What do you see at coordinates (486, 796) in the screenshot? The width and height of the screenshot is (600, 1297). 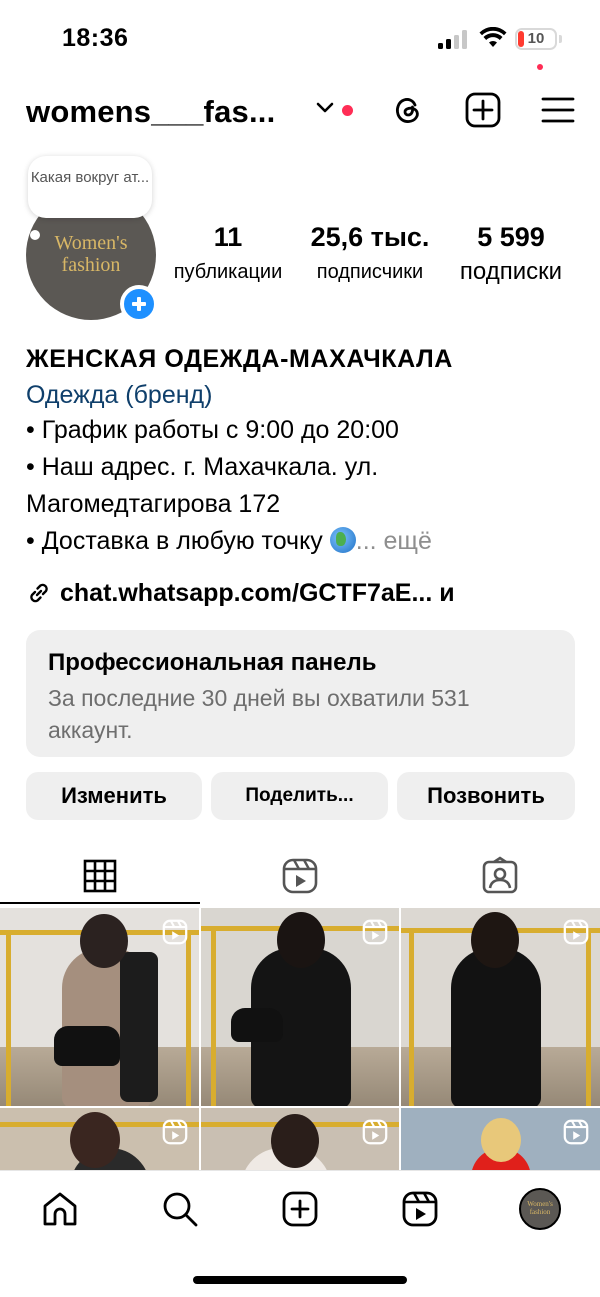 I see `call-button: Позвонить` at bounding box center [486, 796].